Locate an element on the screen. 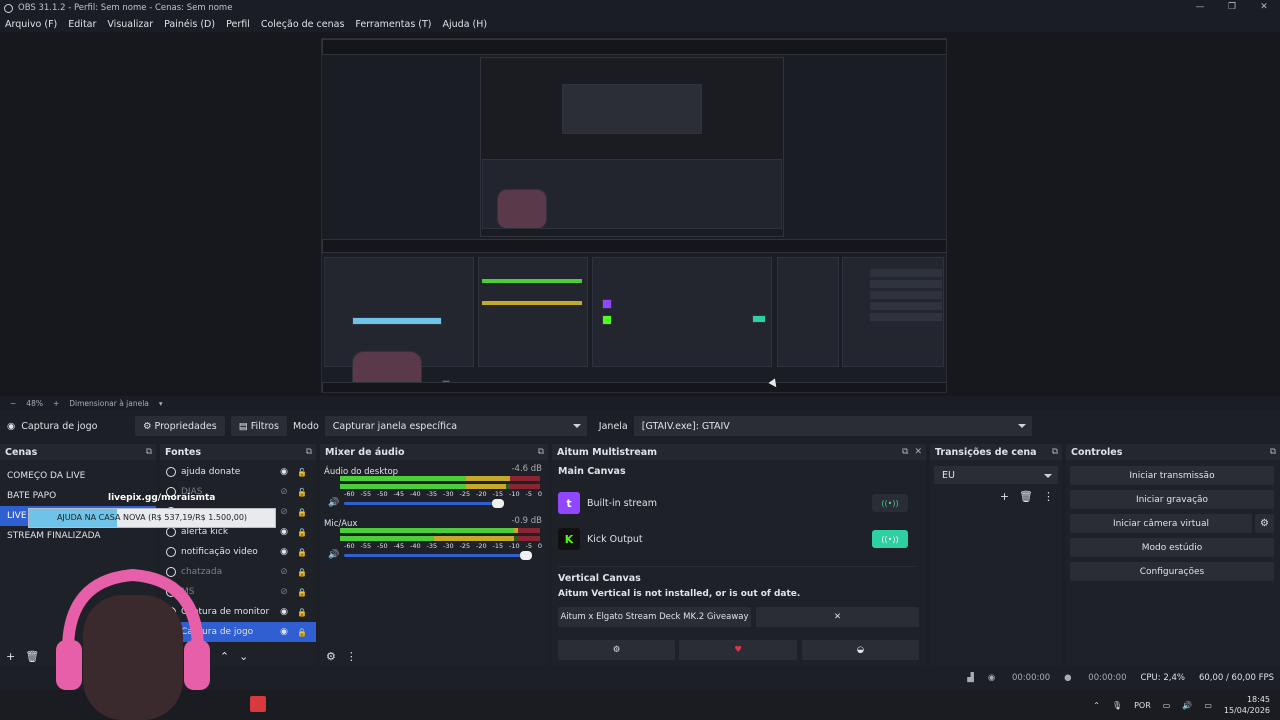  stream-toggle-button: ((•)) is located at coordinates (890, 503).